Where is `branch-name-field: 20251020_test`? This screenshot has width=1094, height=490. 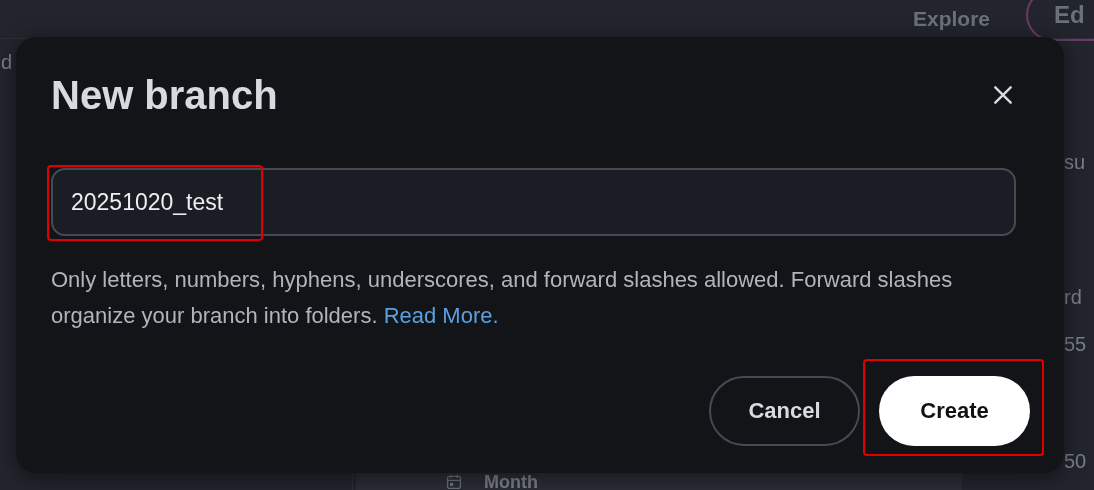 branch-name-field: 20251020_test is located at coordinates (533, 202).